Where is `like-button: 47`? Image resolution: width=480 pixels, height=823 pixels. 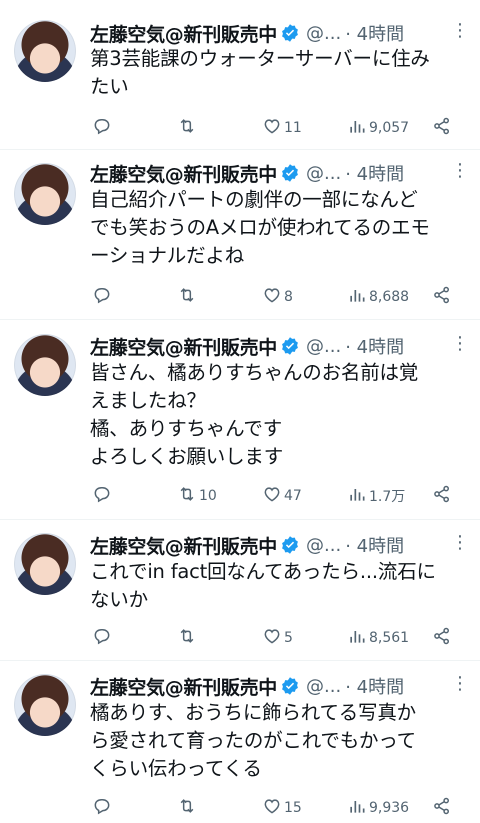
like-button: 47 is located at coordinates (281, 496).